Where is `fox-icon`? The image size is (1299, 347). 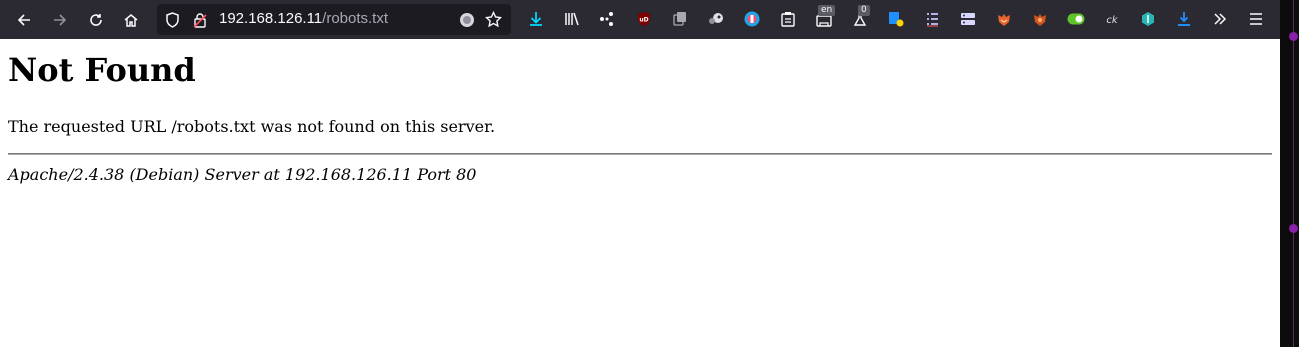
fox-icon is located at coordinates (1004, 20).